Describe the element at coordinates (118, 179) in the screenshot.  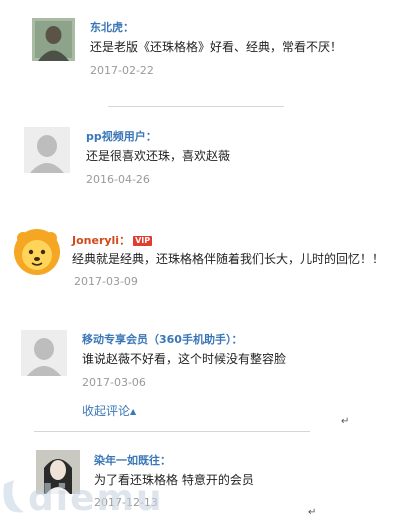
I see `comment-date: 2016-04-26` at that location.